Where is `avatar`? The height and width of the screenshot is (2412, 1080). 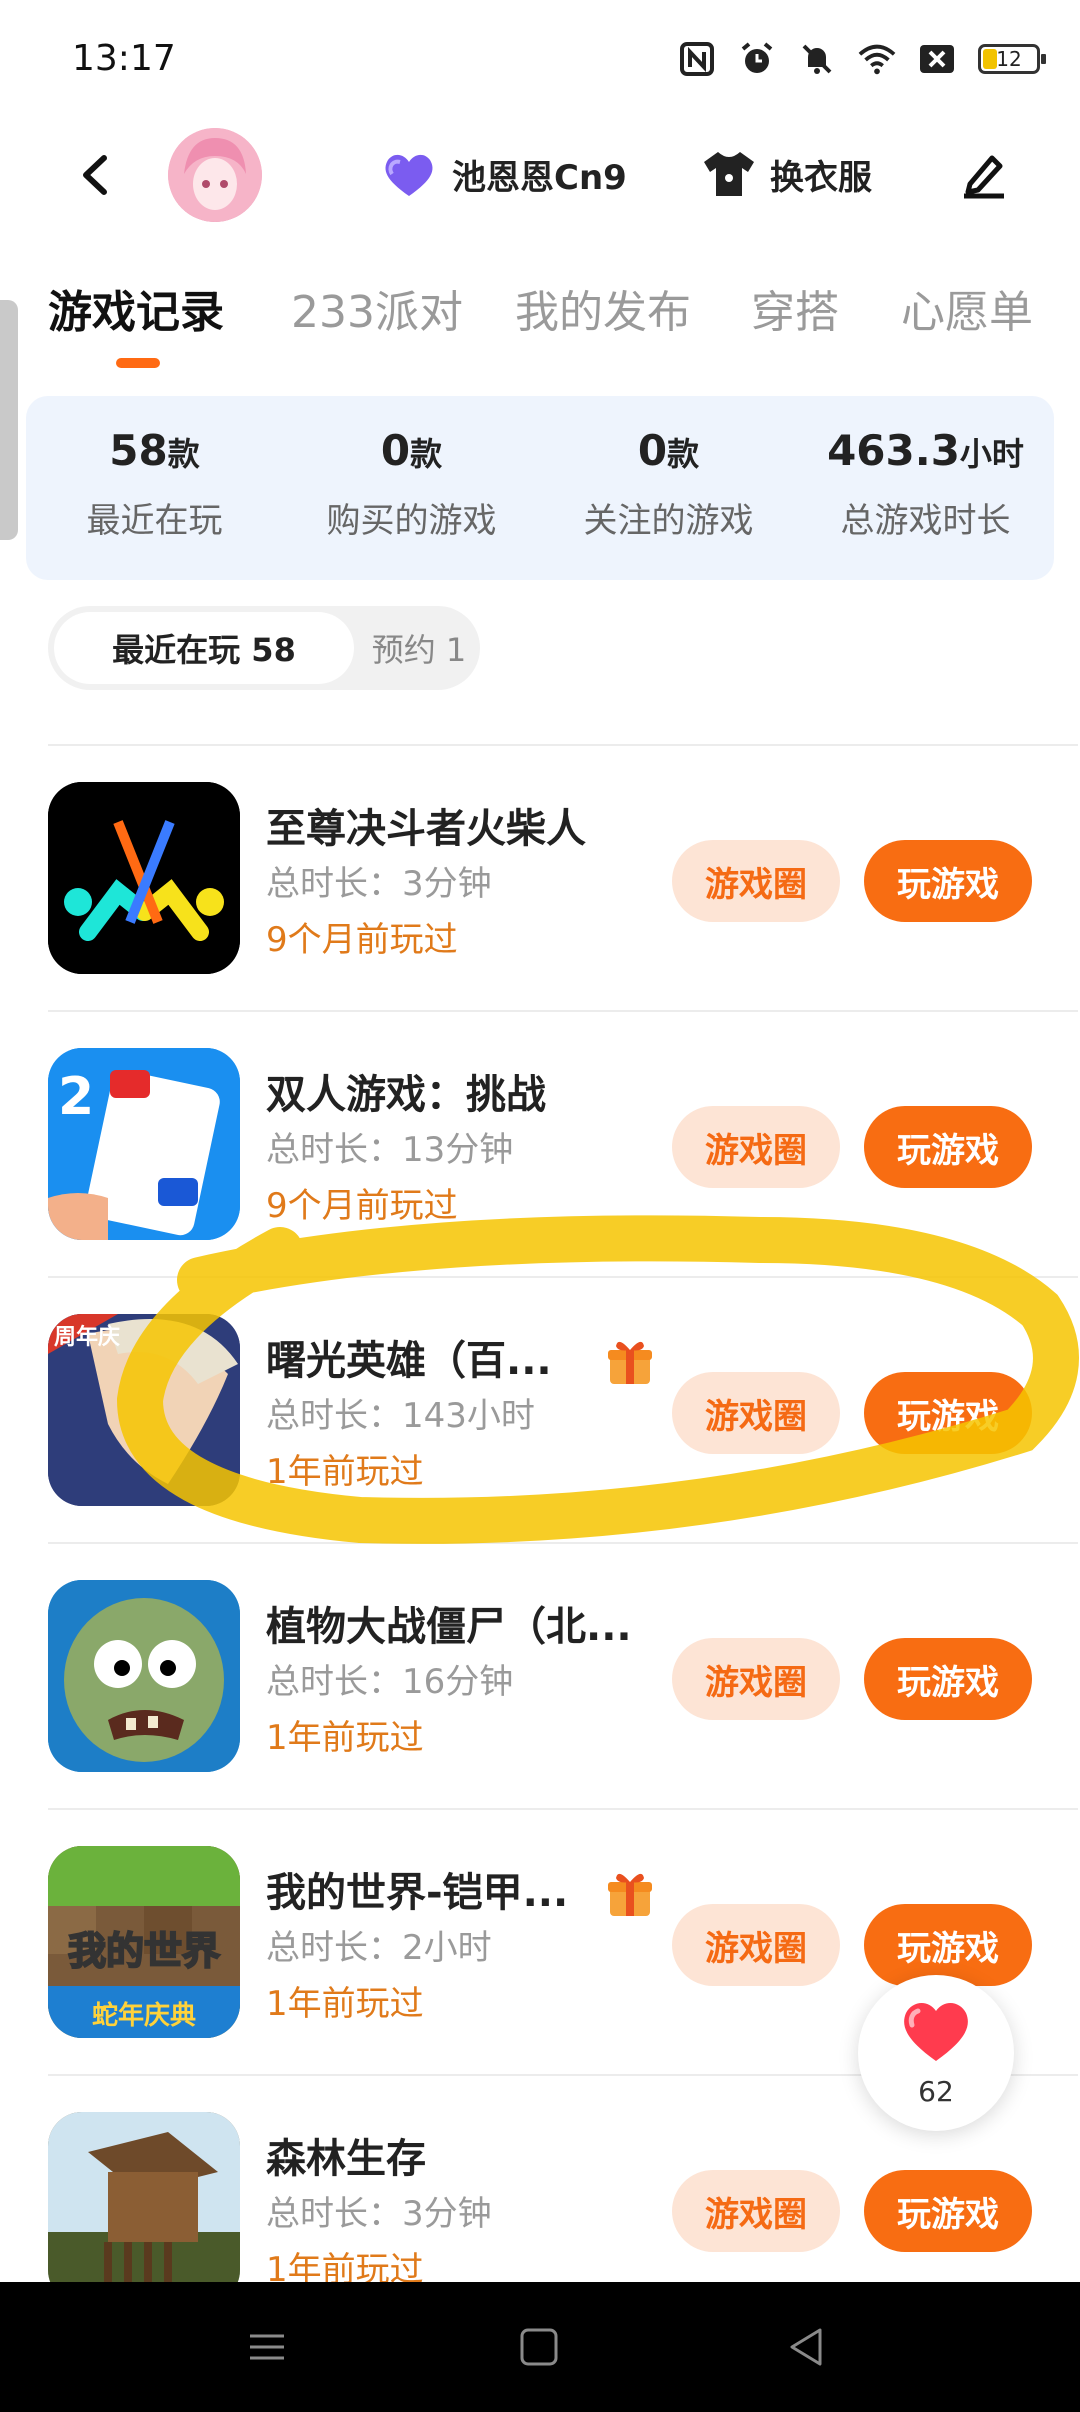
avatar is located at coordinates (215, 175).